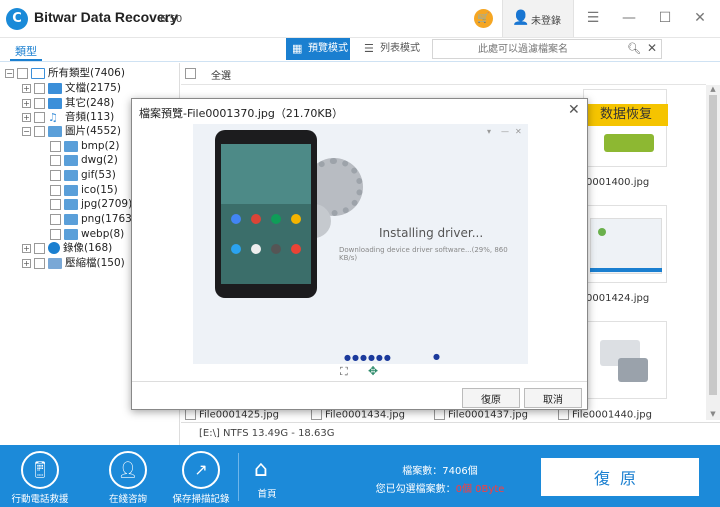  What do you see at coordinates (318, 49) in the screenshot?
I see `preview-mode-button: ▦ 預覽模式` at bounding box center [318, 49].